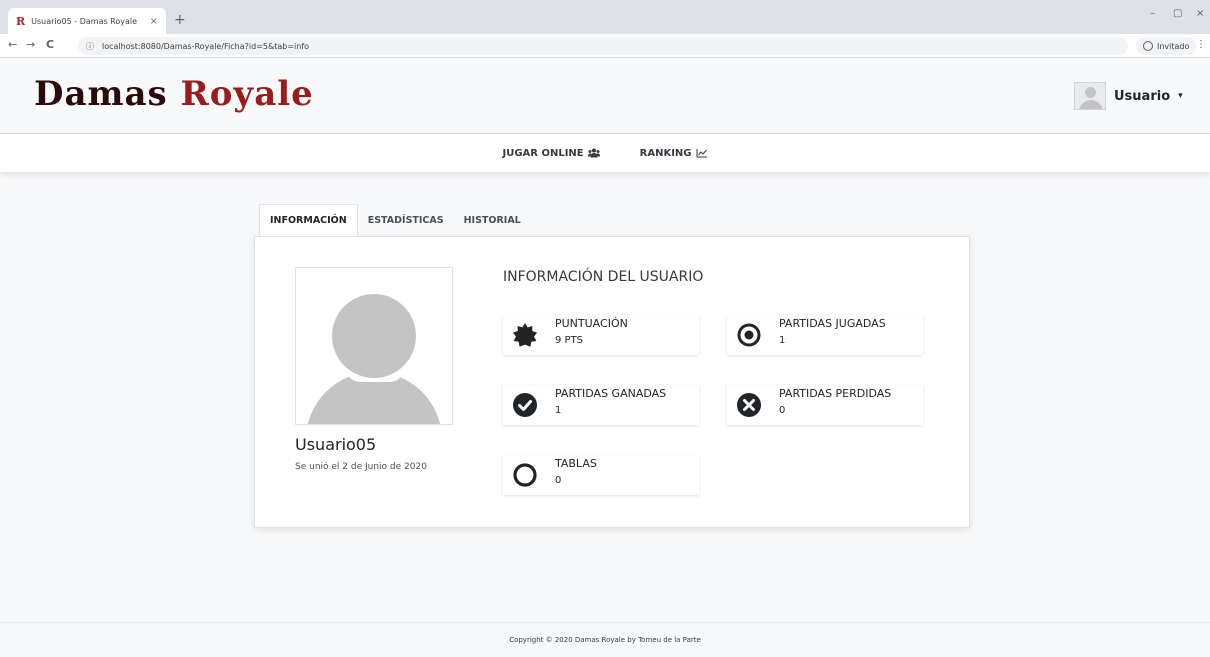 This screenshot has width=1210, height=657. What do you see at coordinates (835, 393) in the screenshot?
I see `stat-label: PARTIDAS PERDIDAS` at bounding box center [835, 393].